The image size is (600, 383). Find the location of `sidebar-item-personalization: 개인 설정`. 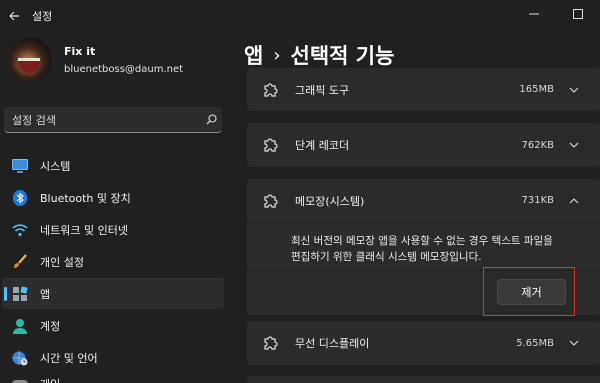

sidebar-item-personalization: 개인 설정 is located at coordinates (113, 261).